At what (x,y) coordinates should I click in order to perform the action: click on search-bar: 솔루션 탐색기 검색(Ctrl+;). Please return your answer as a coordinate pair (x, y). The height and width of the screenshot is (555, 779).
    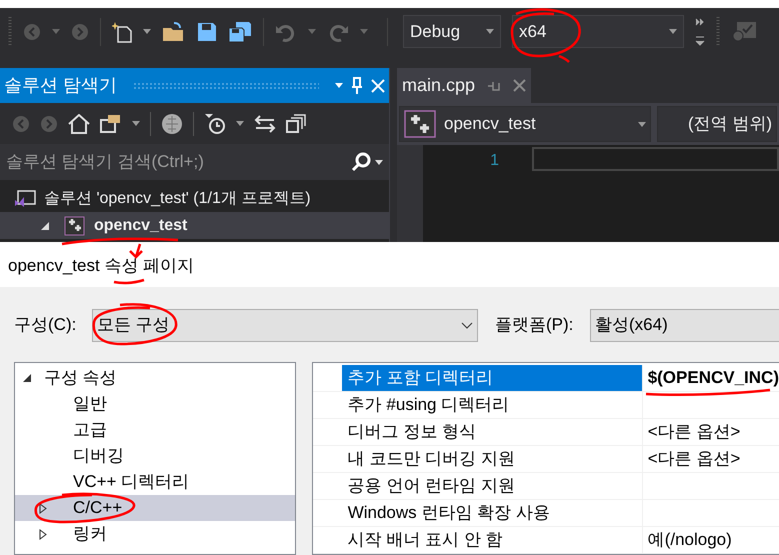
    Looking at the image, I should click on (194, 162).